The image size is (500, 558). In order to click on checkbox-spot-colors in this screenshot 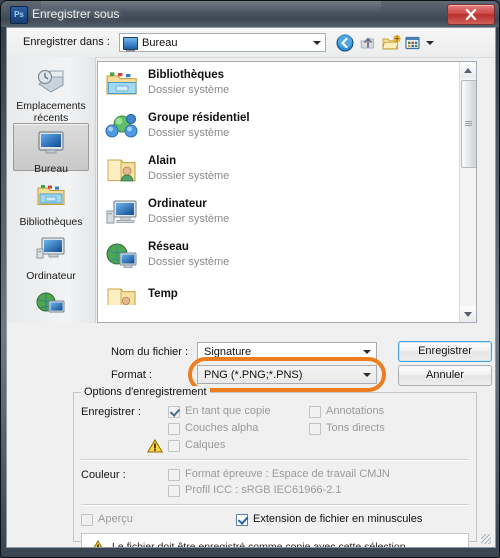, I will do `click(315, 429)`.